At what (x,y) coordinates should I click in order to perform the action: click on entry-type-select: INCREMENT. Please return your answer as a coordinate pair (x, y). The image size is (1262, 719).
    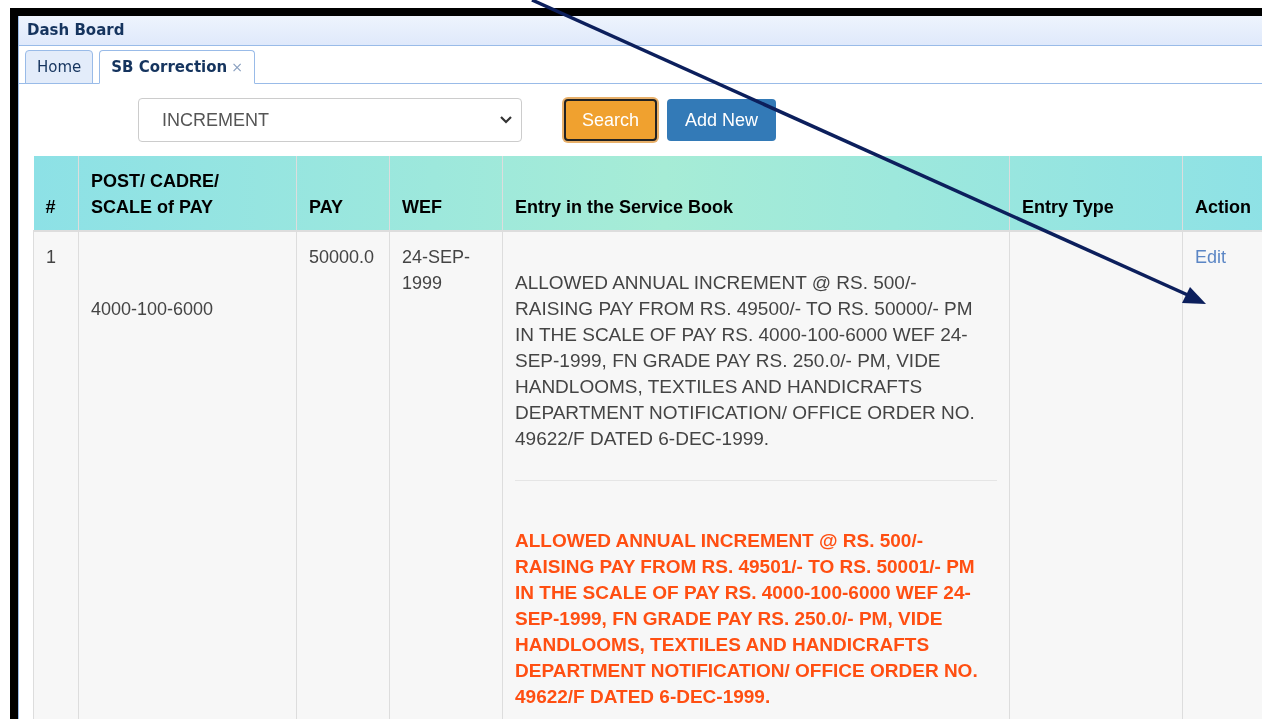
    Looking at the image, I should click on (330, 120).